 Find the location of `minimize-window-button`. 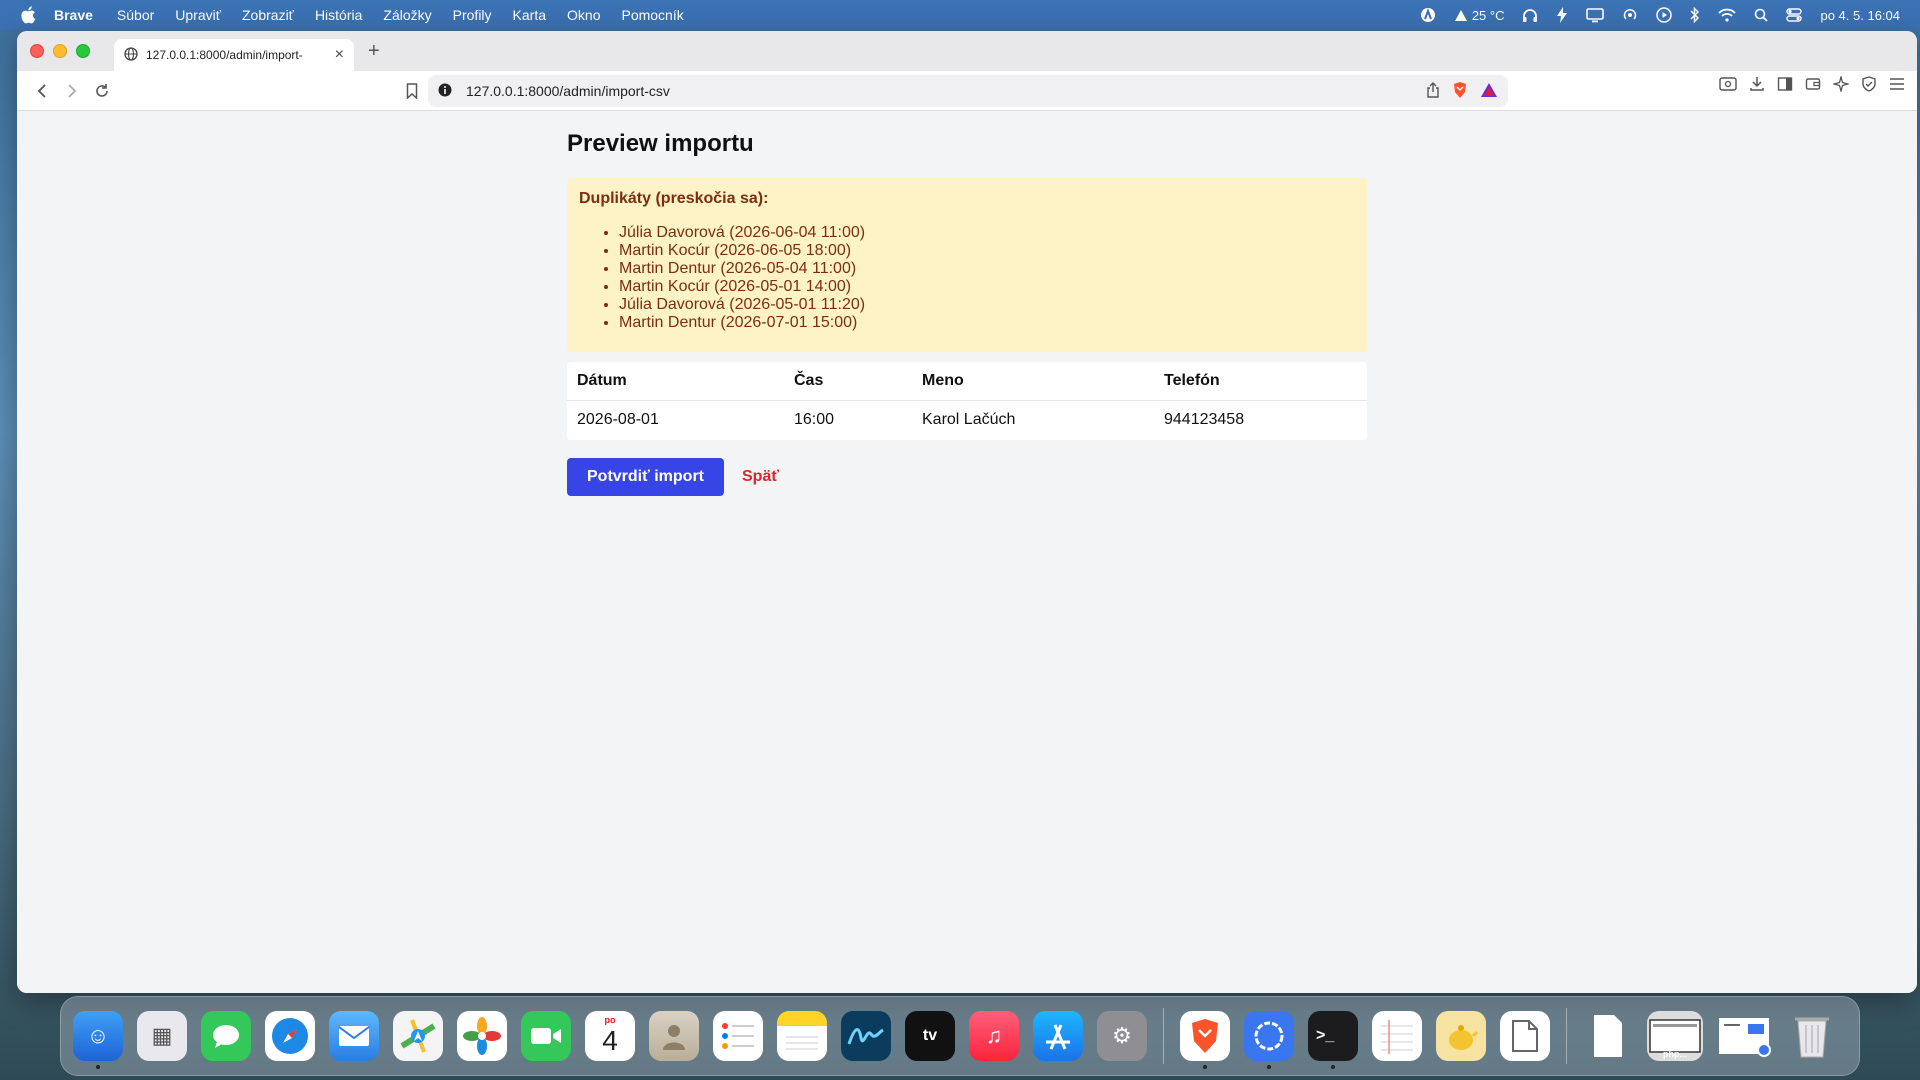

minimize-window-button is located at coordinates (60, 51).